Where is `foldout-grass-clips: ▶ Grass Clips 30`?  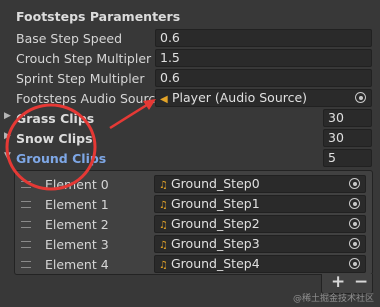
foldout-grass-clips: ▶ Grass Clips 30 is located at coordinates (190, 118).